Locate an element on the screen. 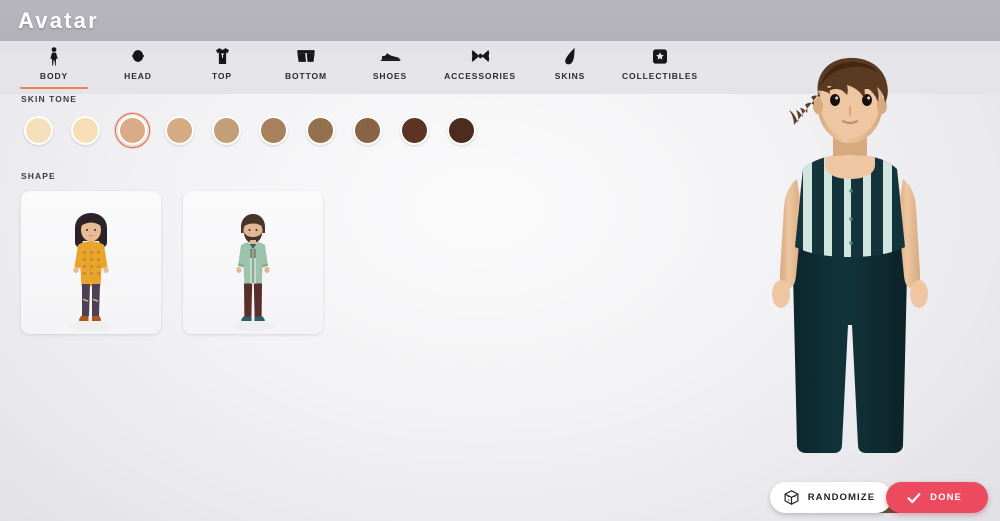 The image size is (1000, 521). page-title: Avatar is located at coordinates (58, 20).